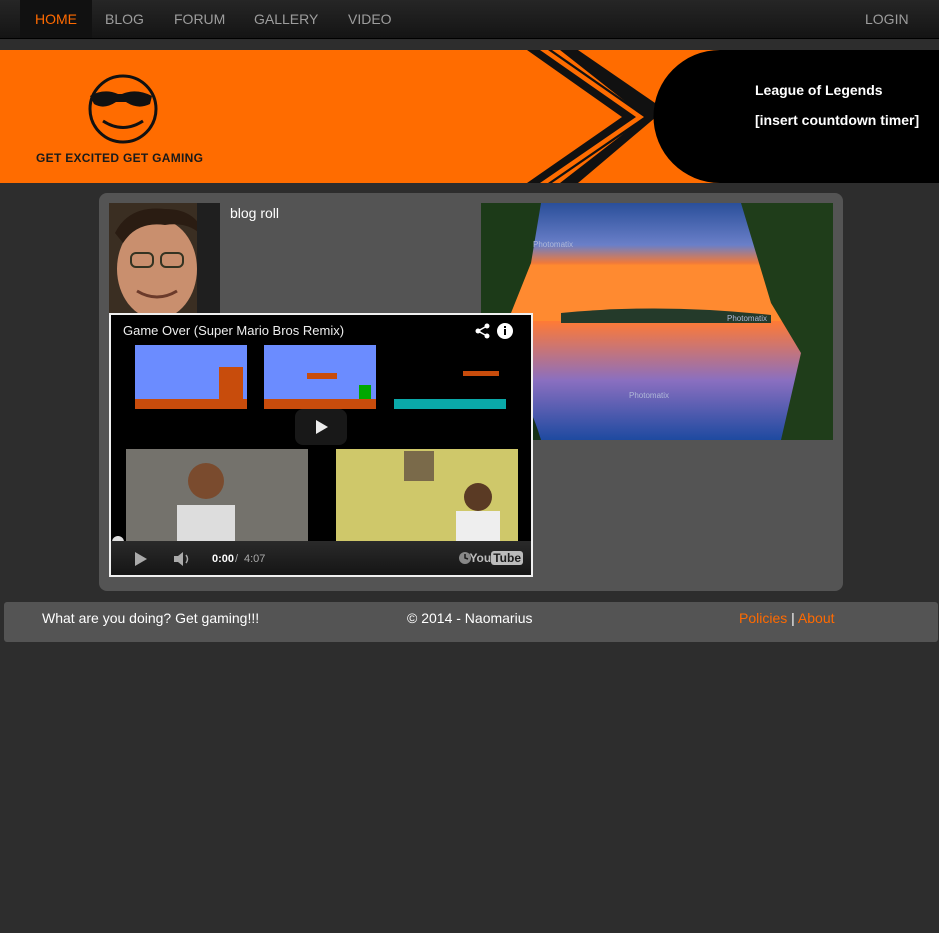 The image size is (939, 933). What do you see at coordinates (199, 19) in the screenshot?
I see `nav-forum: FORUM` at bounding box center [199, 19].